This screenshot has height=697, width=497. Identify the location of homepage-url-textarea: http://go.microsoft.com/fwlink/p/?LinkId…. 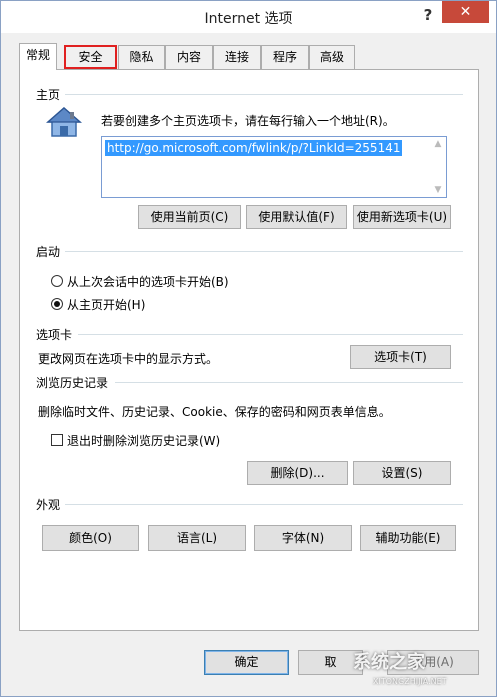
(274, 167).